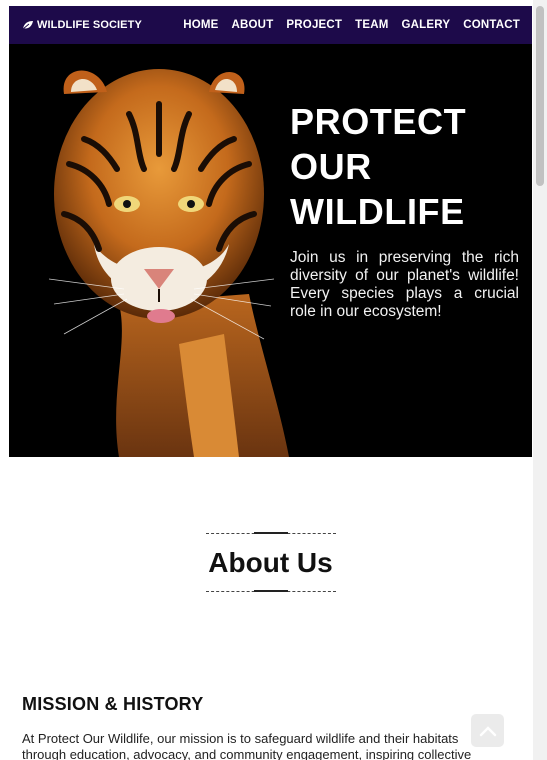  I want to click on chevron-up-icon, so click(487, 730).